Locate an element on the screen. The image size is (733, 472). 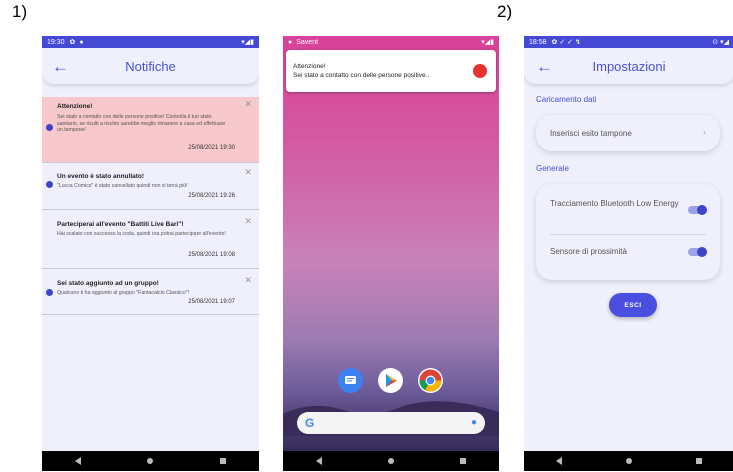
notification-title: Un evento è stato annullato! is located at coordinates (101, 176).